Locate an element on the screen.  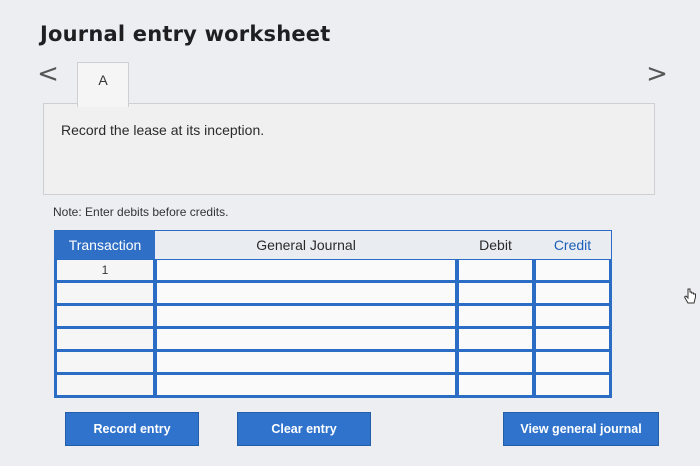
header-general-journal: General Journal is located at coordinates (306, 245).